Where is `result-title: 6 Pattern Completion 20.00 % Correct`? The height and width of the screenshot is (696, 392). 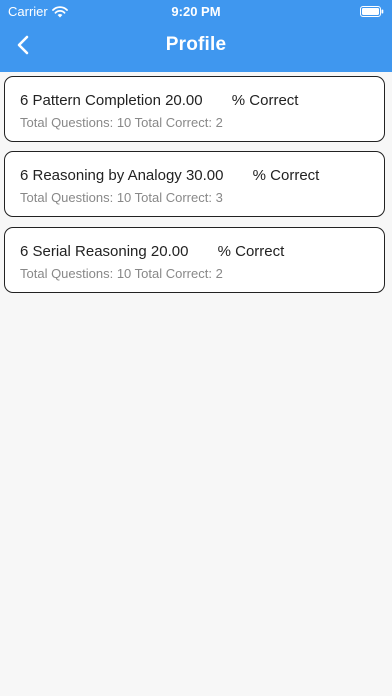 result-title: 6 Pattern Completion 20.00 % Correct is located at coordinates (159, 100).